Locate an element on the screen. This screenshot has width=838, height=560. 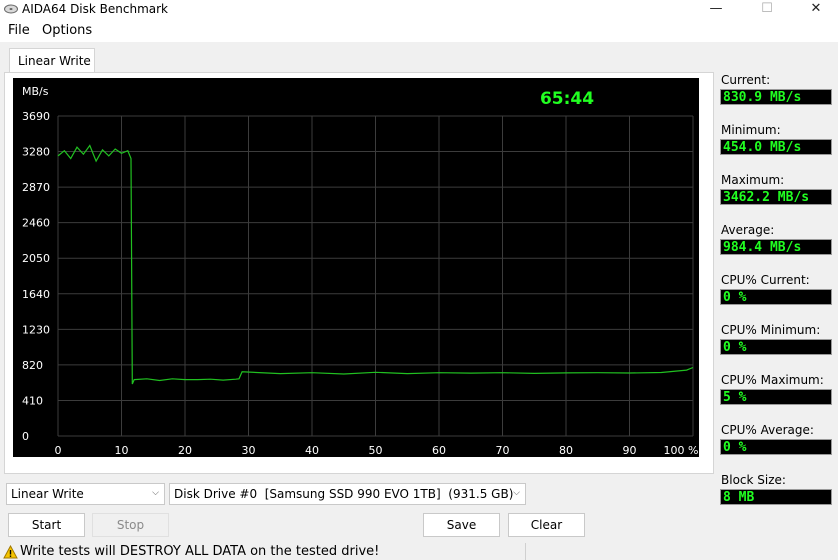
maximize-button: ☐ is located at coordinates (767, 9).